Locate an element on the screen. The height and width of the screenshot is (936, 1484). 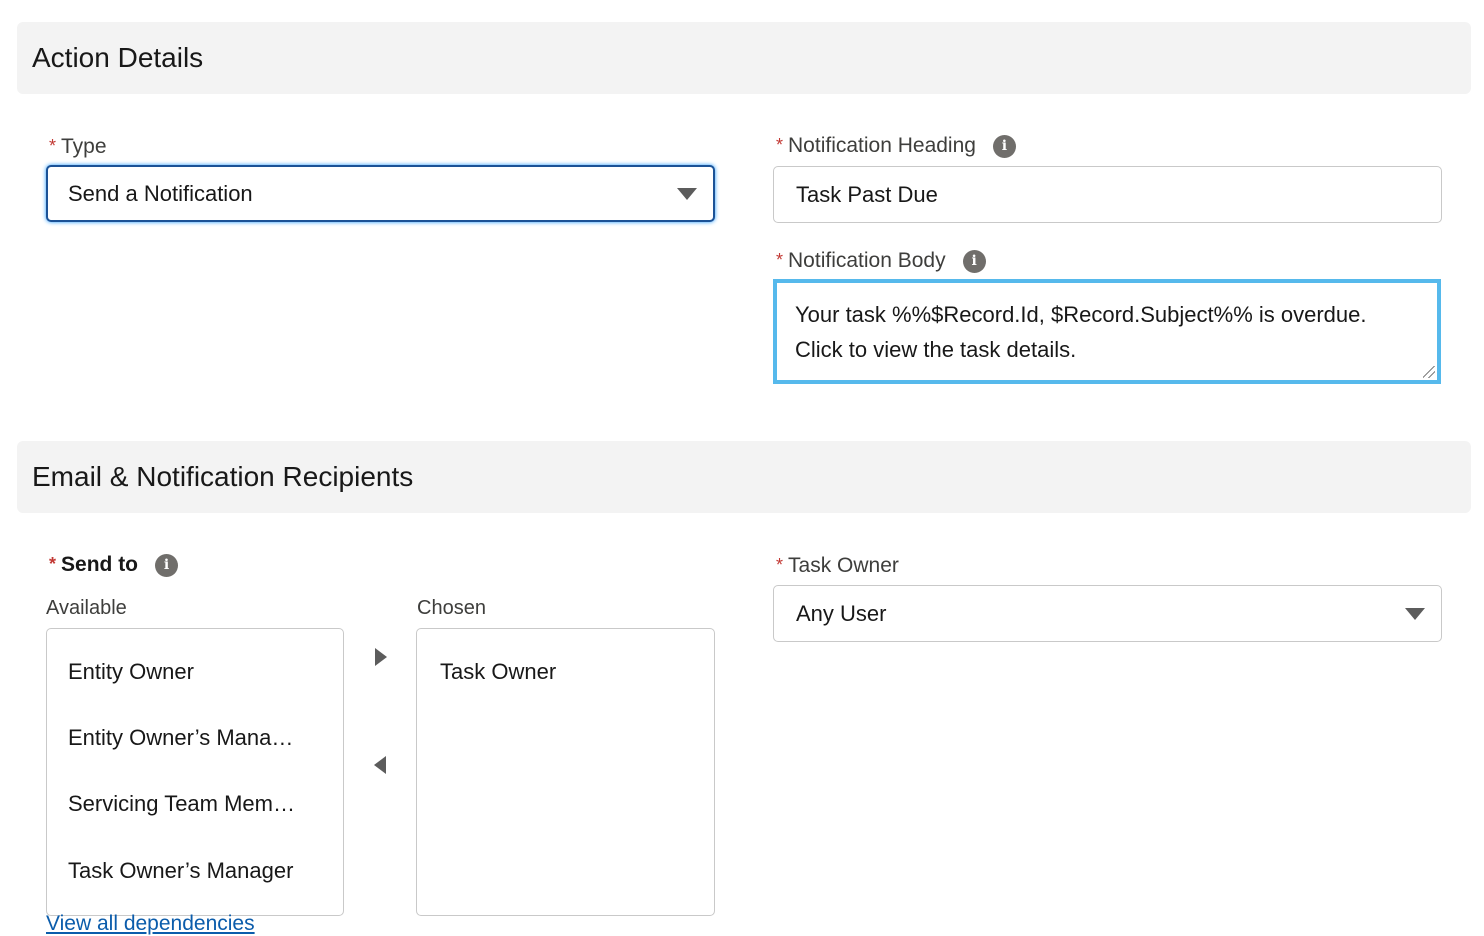
resize-handle-icon is located at coordinates (1429, 372).